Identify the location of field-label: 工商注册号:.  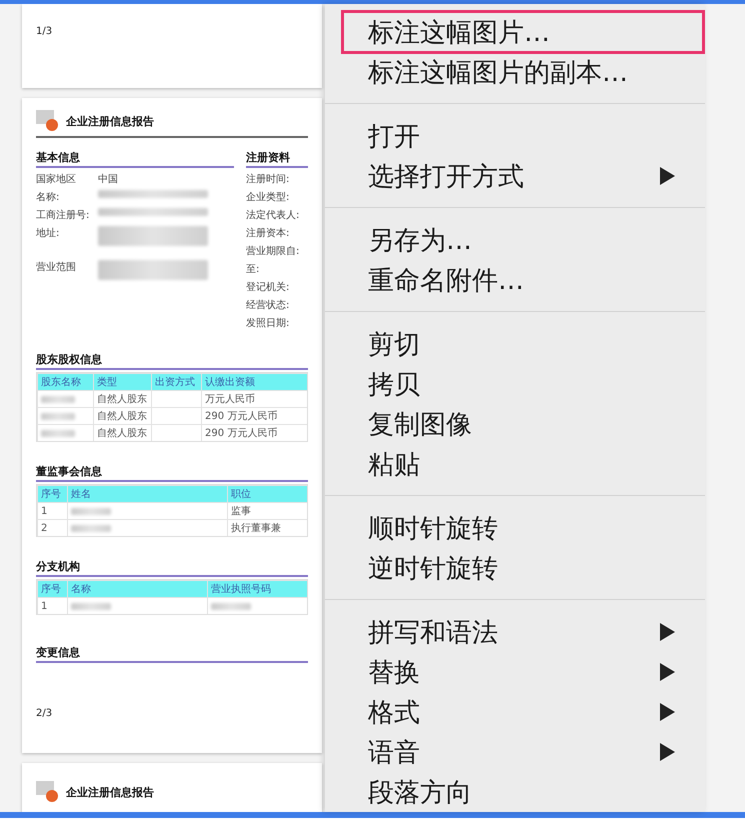
(63, 215).